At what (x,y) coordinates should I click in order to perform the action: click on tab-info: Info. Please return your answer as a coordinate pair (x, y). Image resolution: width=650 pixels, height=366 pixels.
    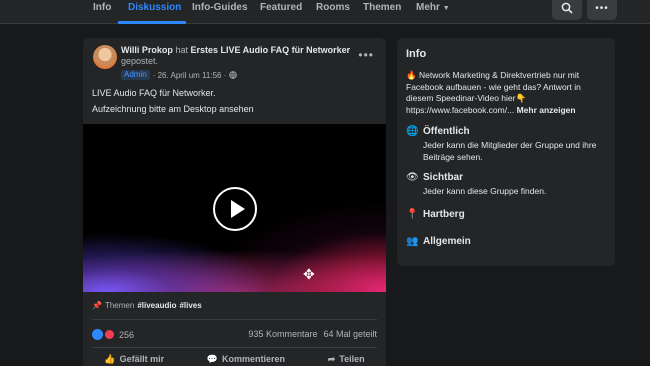
    Looking at the image, I should click on (102, 7).